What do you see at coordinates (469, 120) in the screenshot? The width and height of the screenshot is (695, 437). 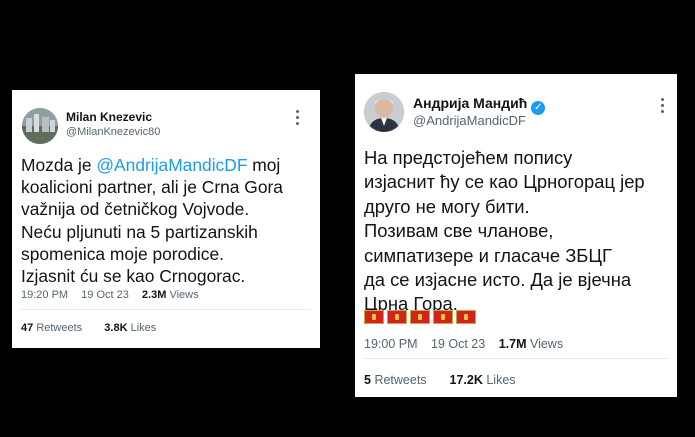 I see `user-handle: @AndrijaMandicDF` at bounding box center [469, 120].